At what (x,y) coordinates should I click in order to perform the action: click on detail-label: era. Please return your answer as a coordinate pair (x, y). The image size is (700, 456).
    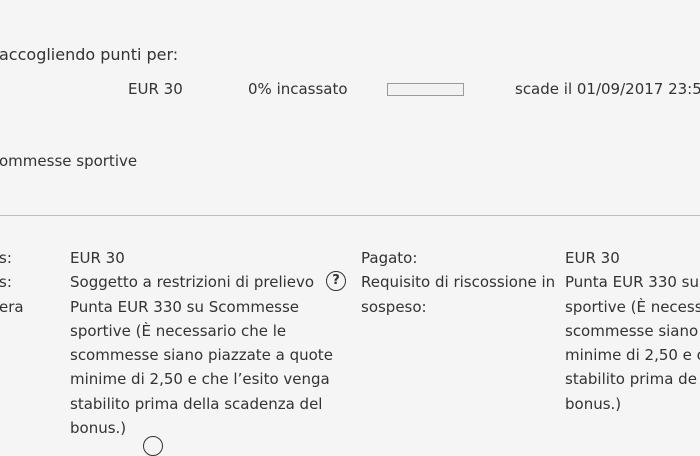
    Looking at the image, I should click on (12, 306).